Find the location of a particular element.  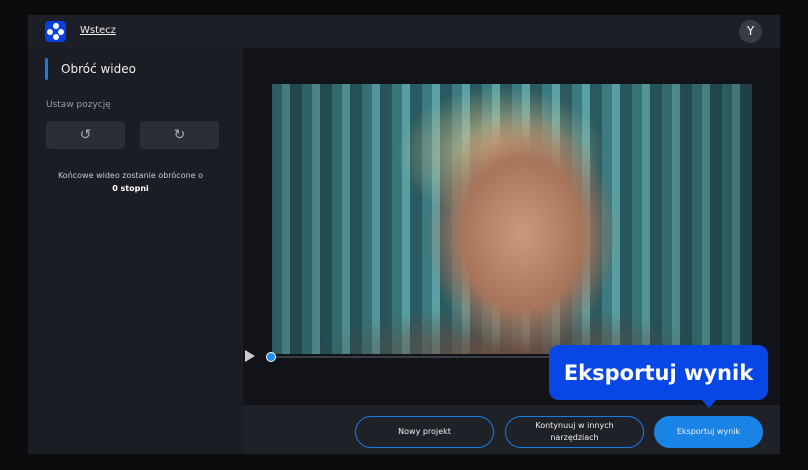

new-project-button: Nowy projekt is located at coordinates (424, 432).